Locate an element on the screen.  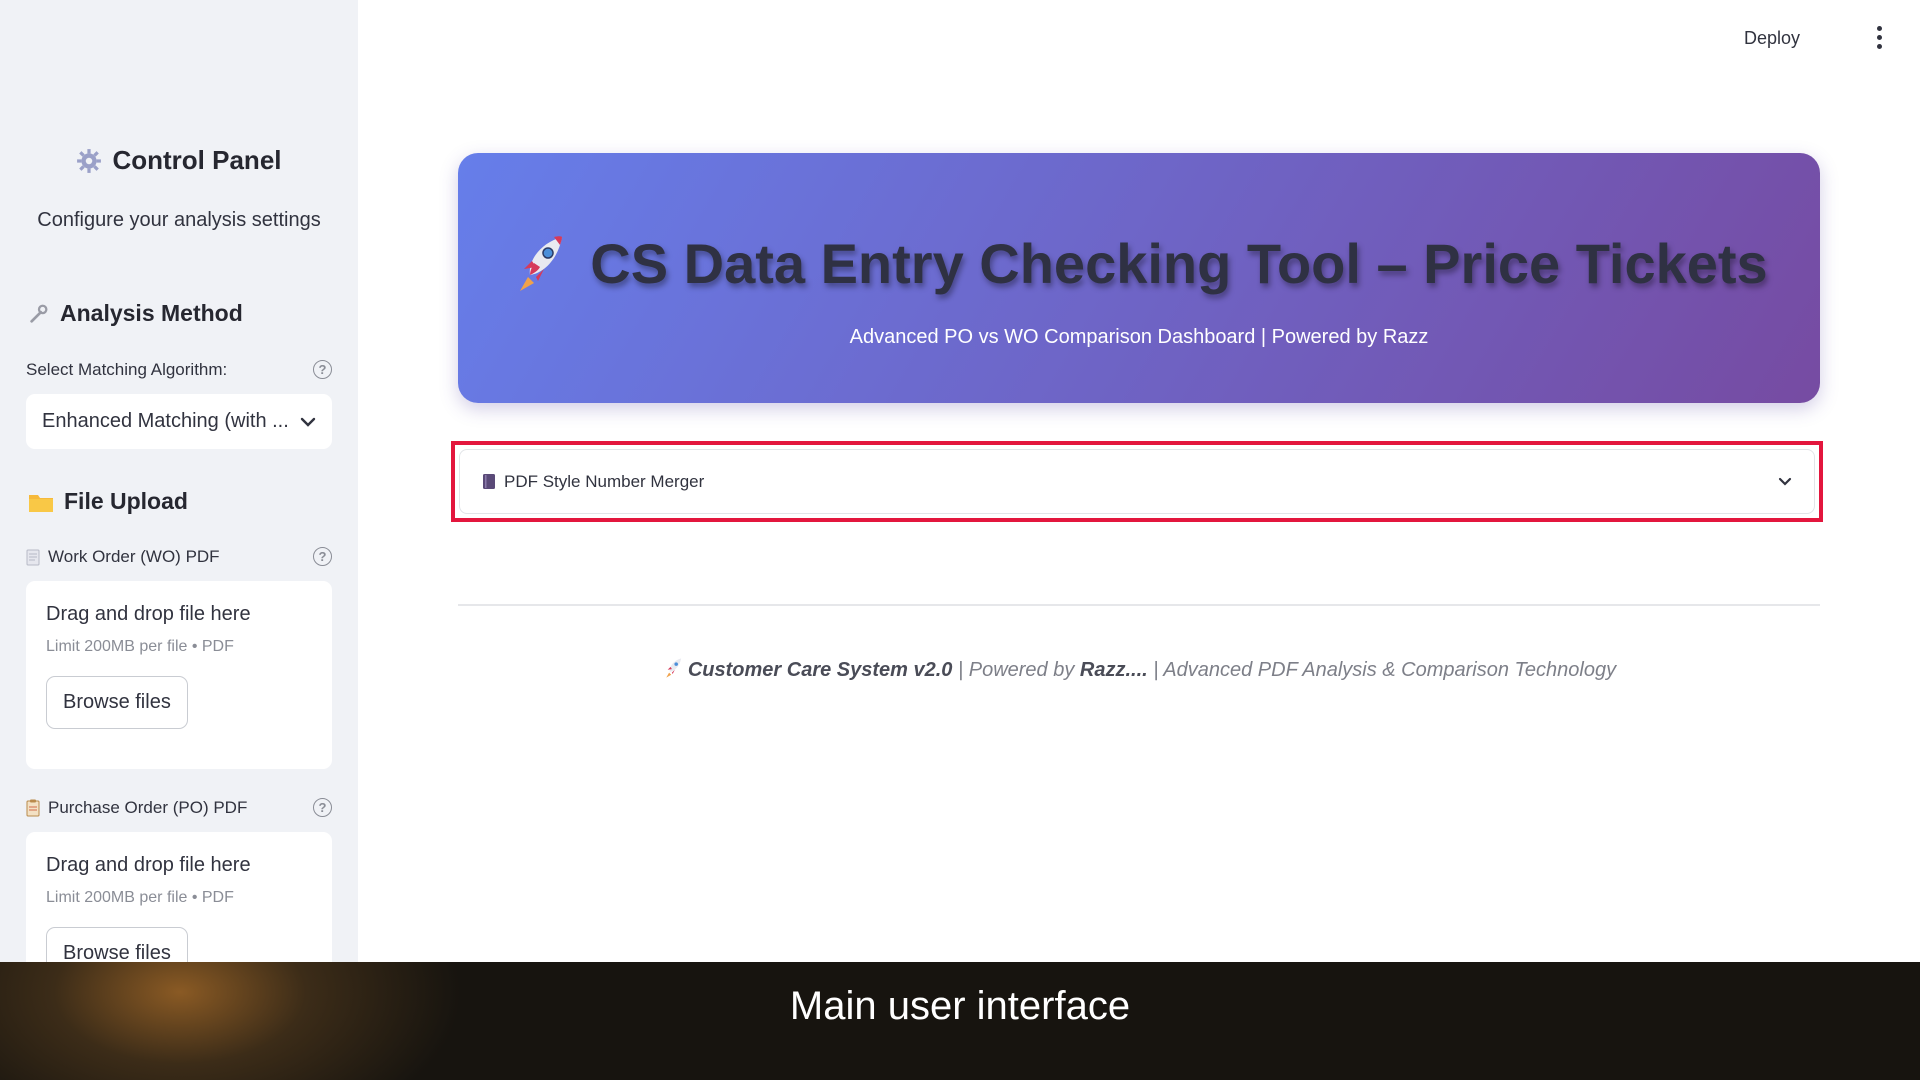
wo-pdf-label: Work Order (WO) PDF is located at coordinates (123, 557).